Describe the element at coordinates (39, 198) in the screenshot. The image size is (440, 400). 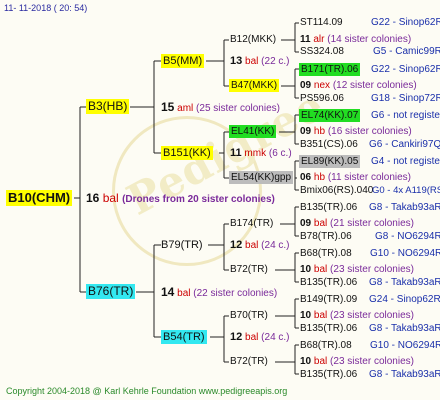
I see `root-queen-label: B10(CHM)` at that location.